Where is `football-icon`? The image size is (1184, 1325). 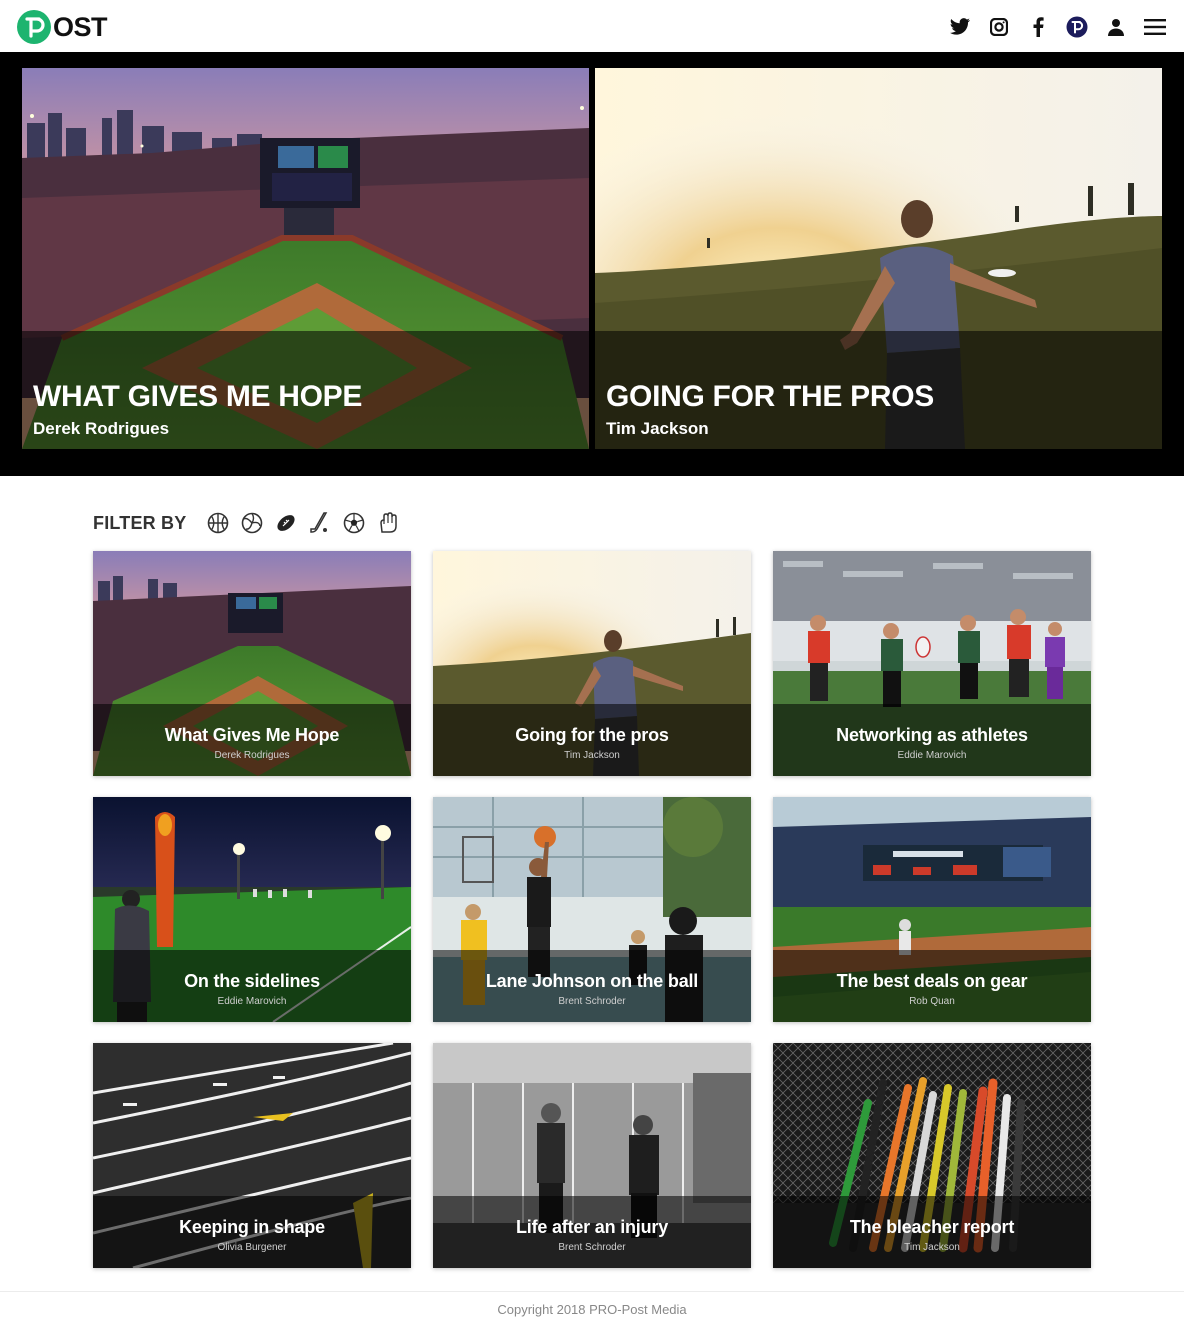
football-icon is located at coordinates (286, 523).